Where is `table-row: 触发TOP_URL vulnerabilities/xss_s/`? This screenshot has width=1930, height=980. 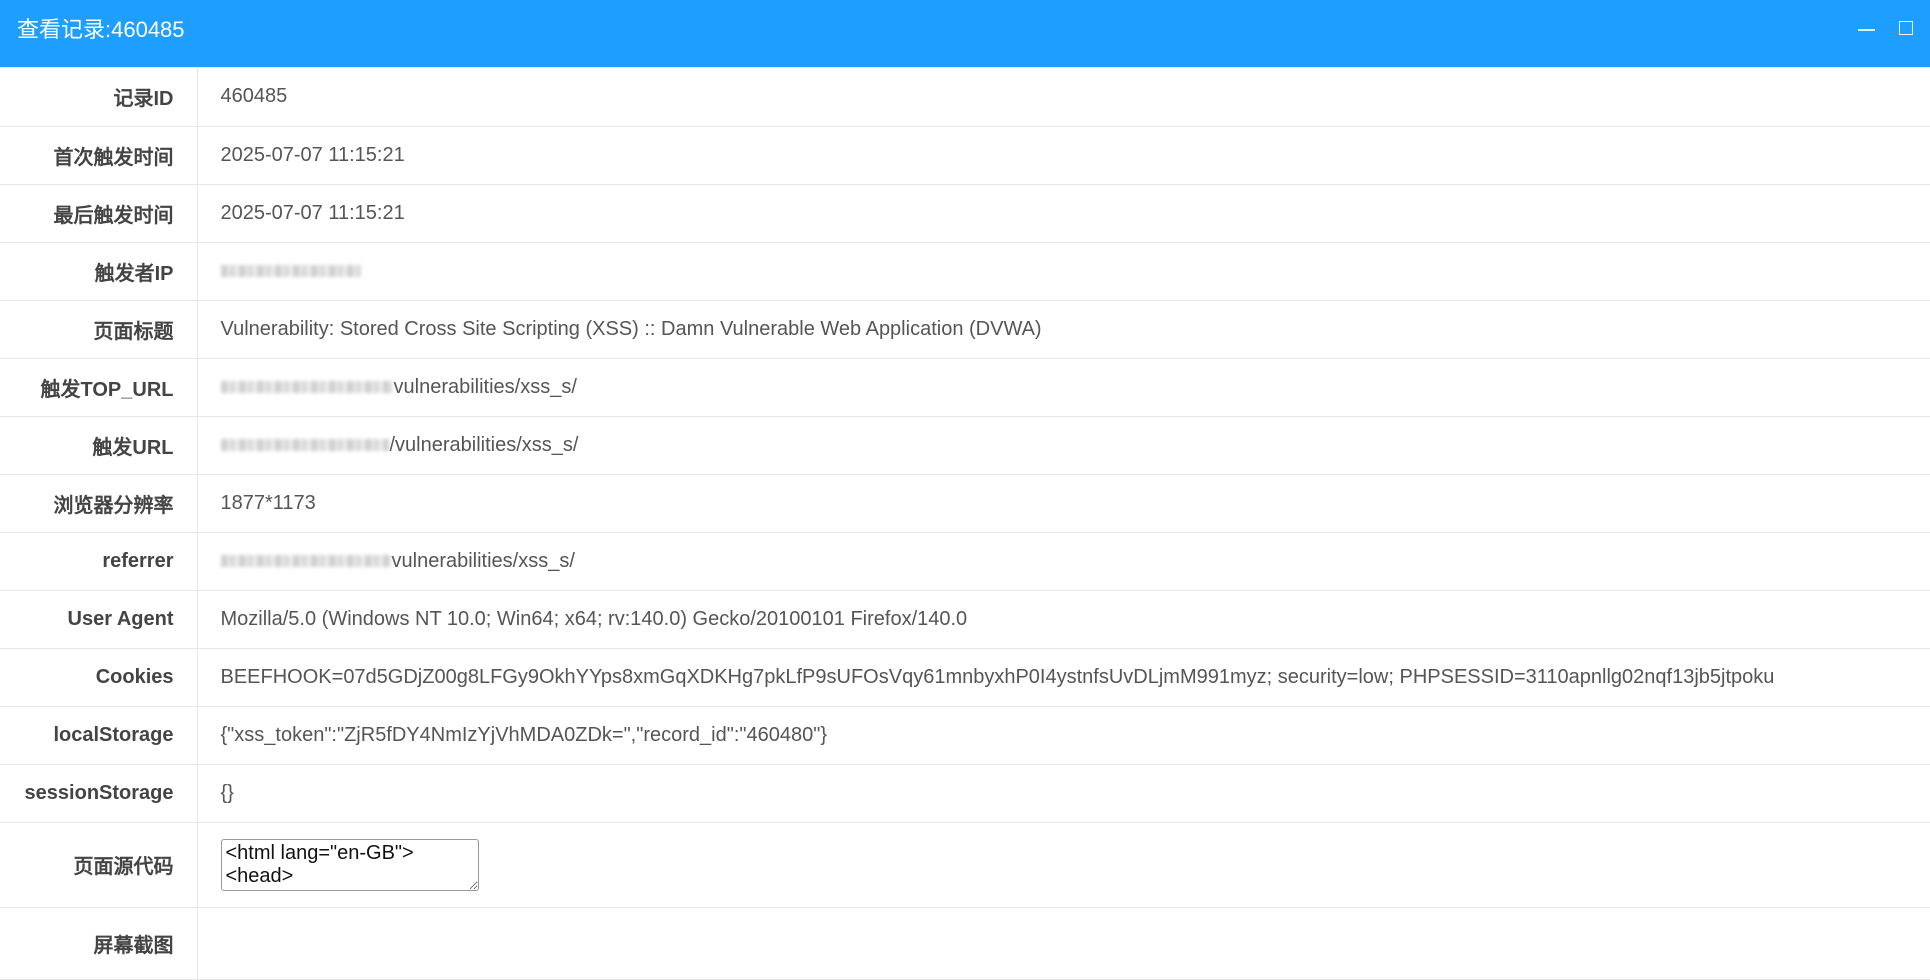
table-row: 触发TOP_URL vulnerabilities/xss_s/ is located at coordinates (965, 387).